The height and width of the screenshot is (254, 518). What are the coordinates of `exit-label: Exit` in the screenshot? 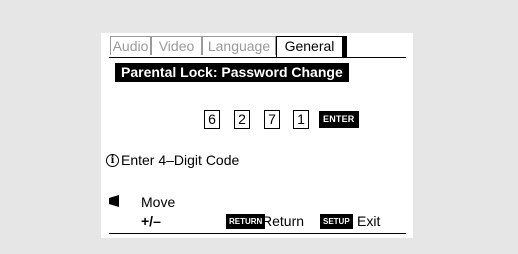 It's located at (369, 221).